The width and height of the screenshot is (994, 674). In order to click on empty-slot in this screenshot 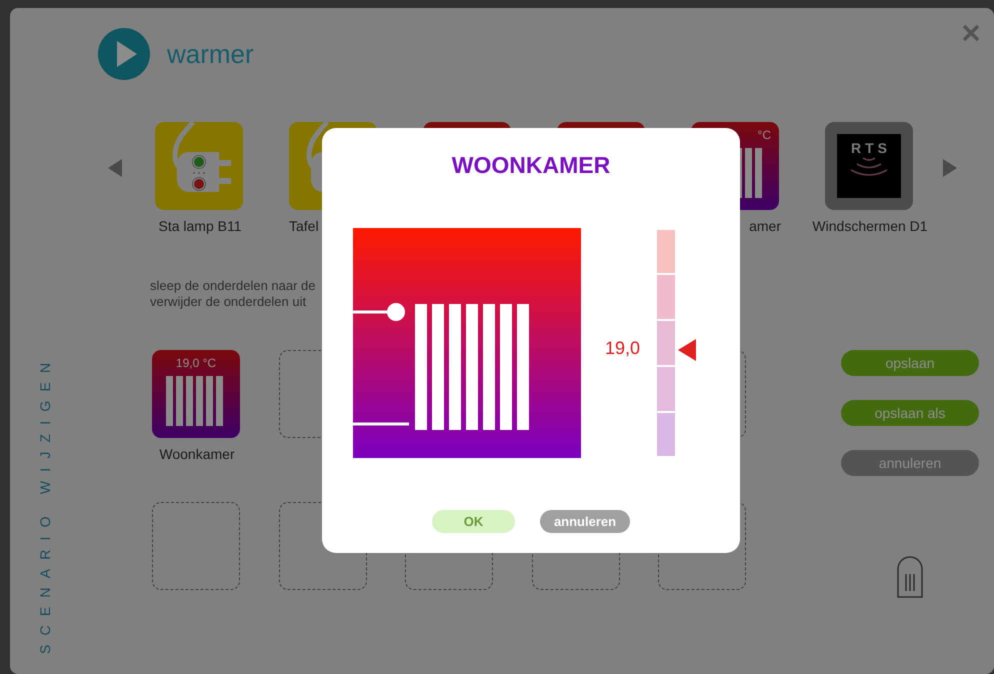, I will do `click(196, 546)`.